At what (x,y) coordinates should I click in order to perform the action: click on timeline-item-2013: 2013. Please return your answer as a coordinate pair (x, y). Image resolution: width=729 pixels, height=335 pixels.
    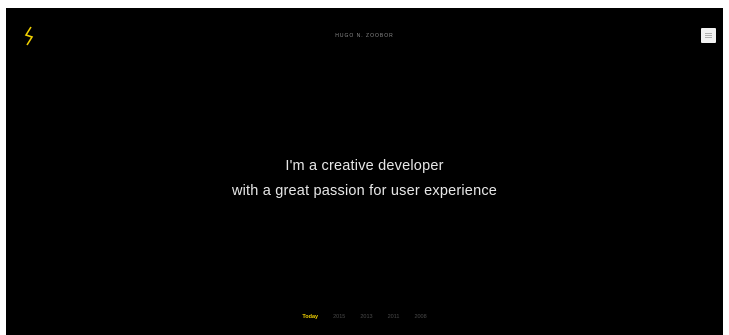
    Looking at the image, I should click on (366, 317).